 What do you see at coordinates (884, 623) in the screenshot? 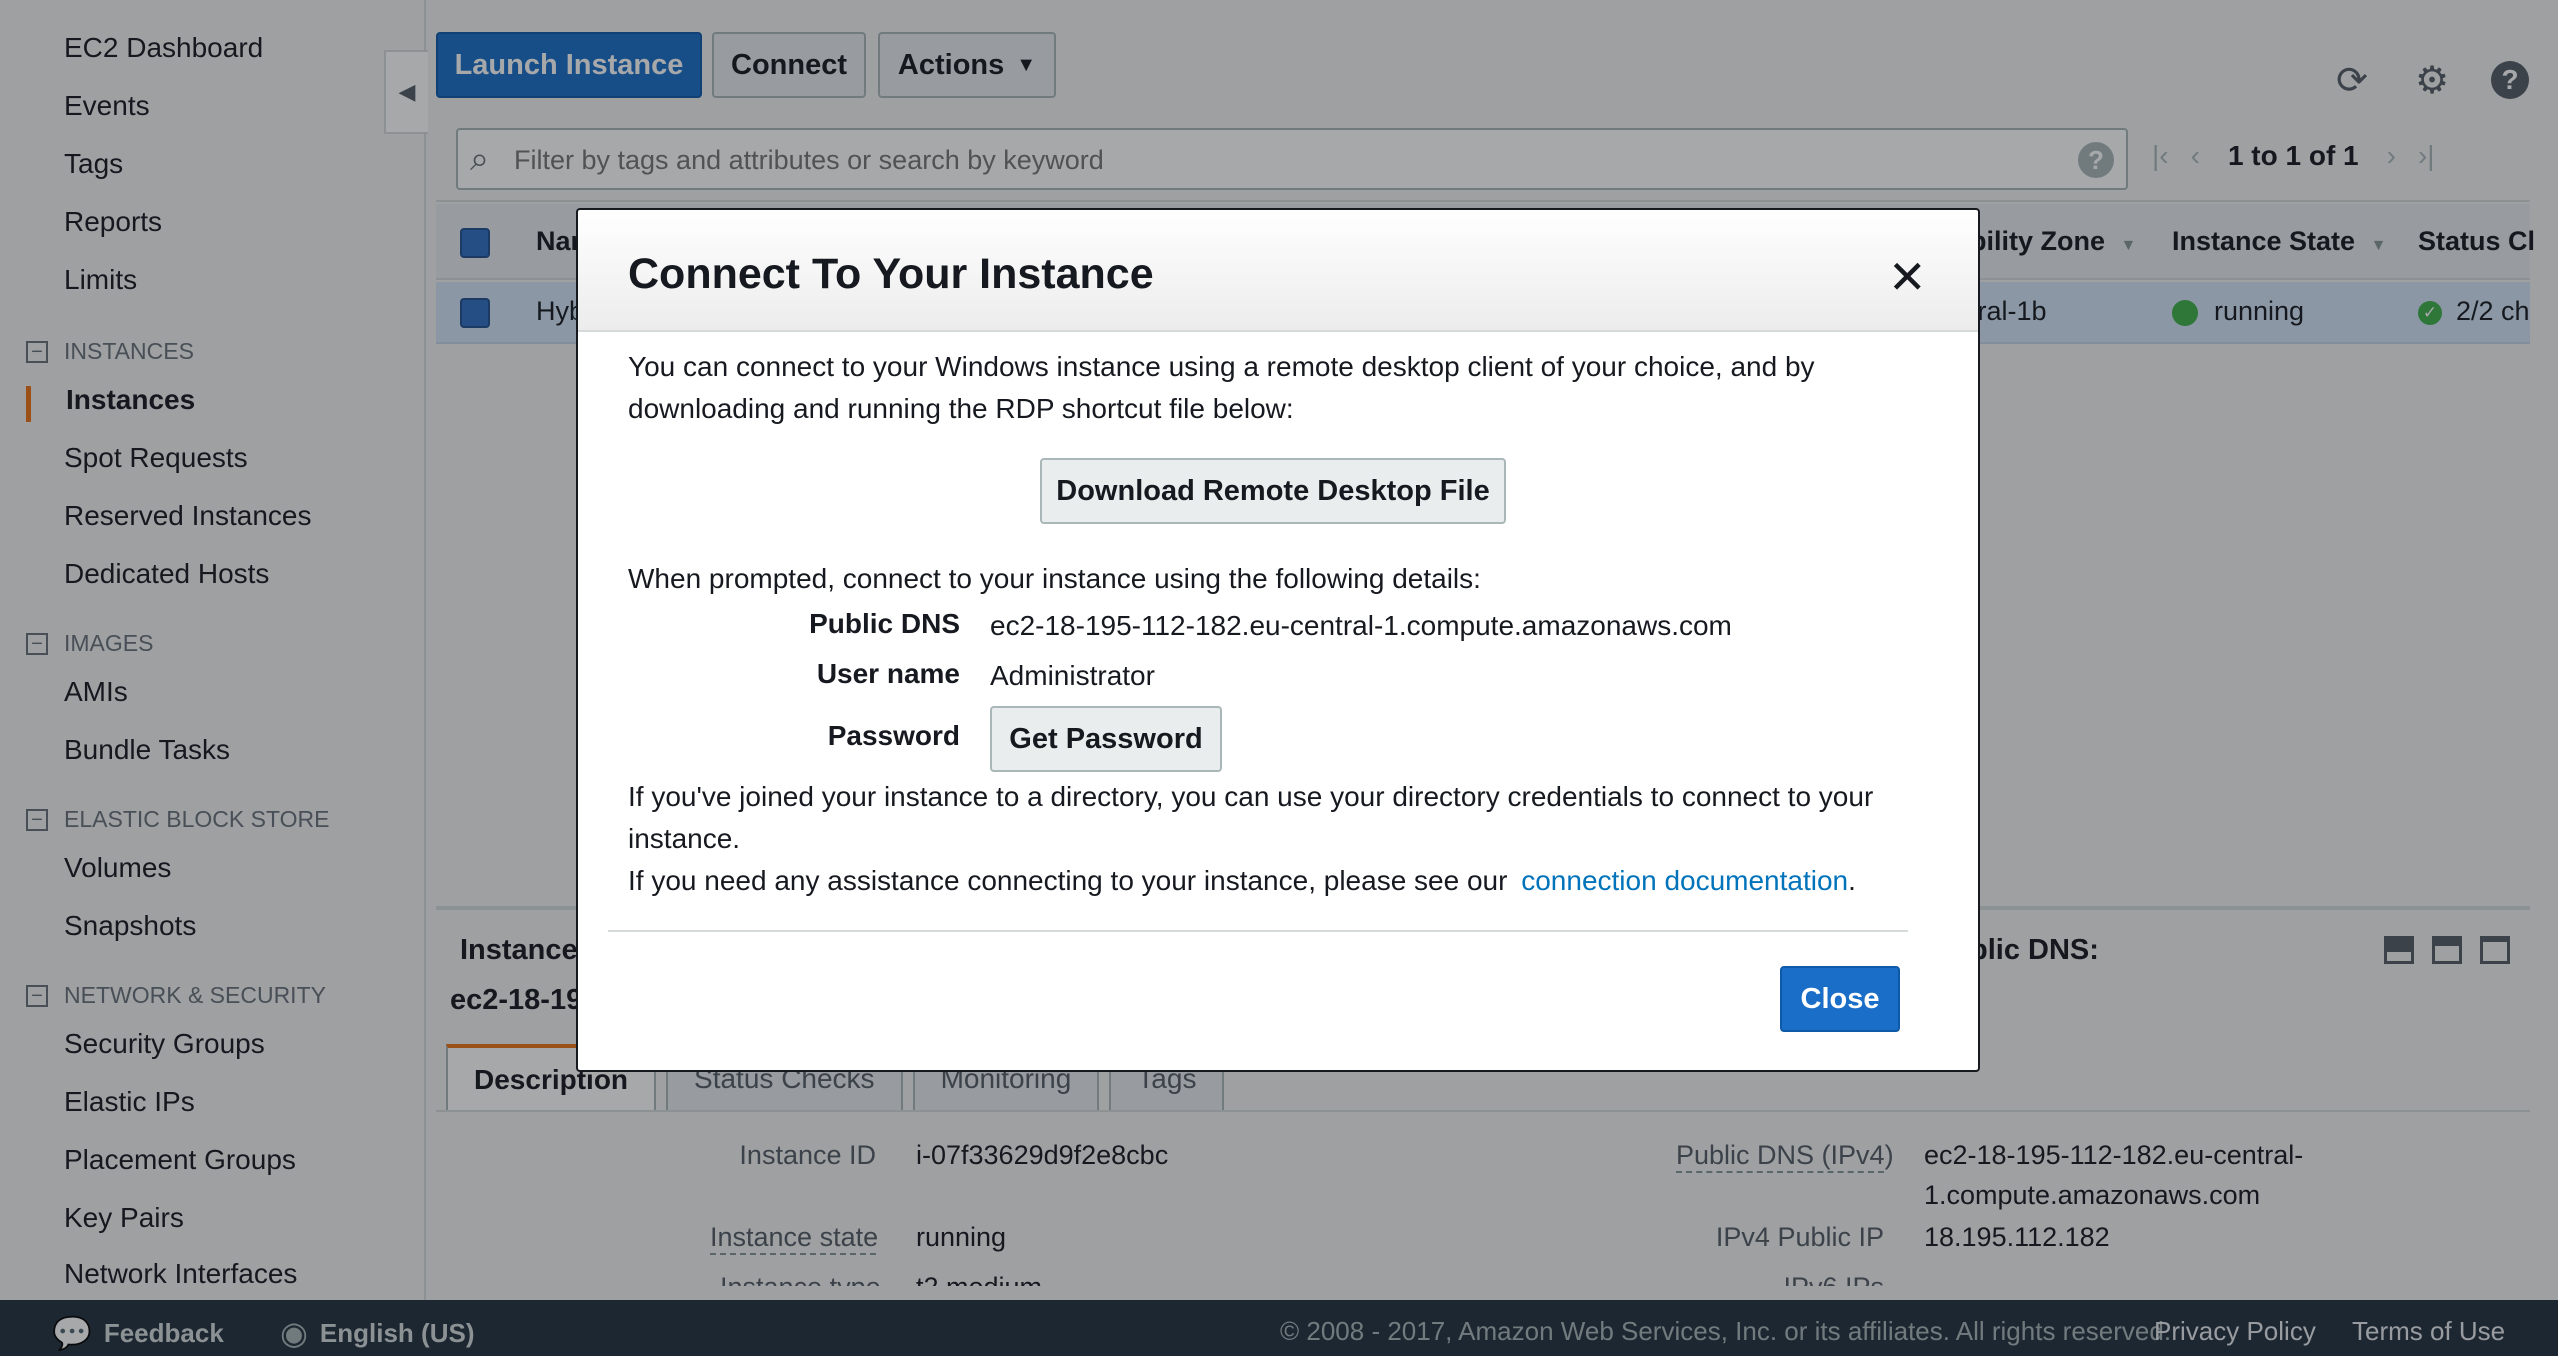
I see `public-dns-label: Public DNS` at bounding box center [884, 623].